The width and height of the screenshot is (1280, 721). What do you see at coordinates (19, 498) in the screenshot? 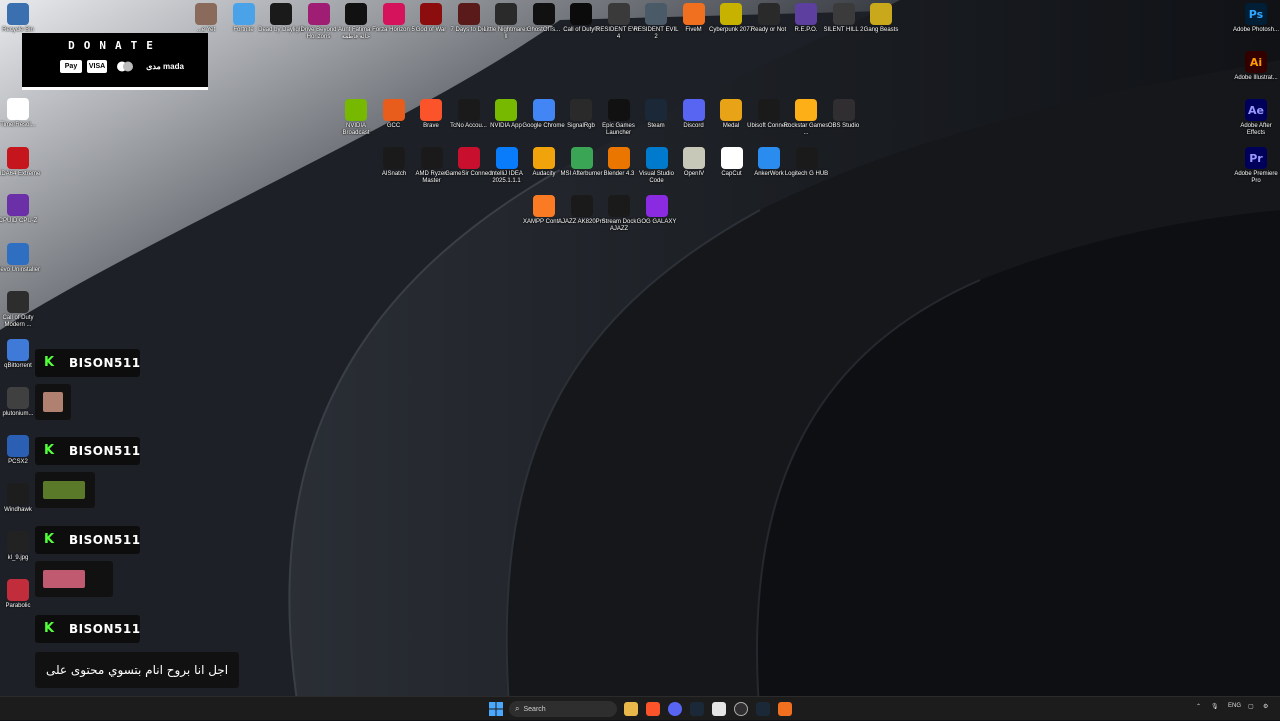
I see `desktop-icon: Windhawk` at bounding box center [19, 498].